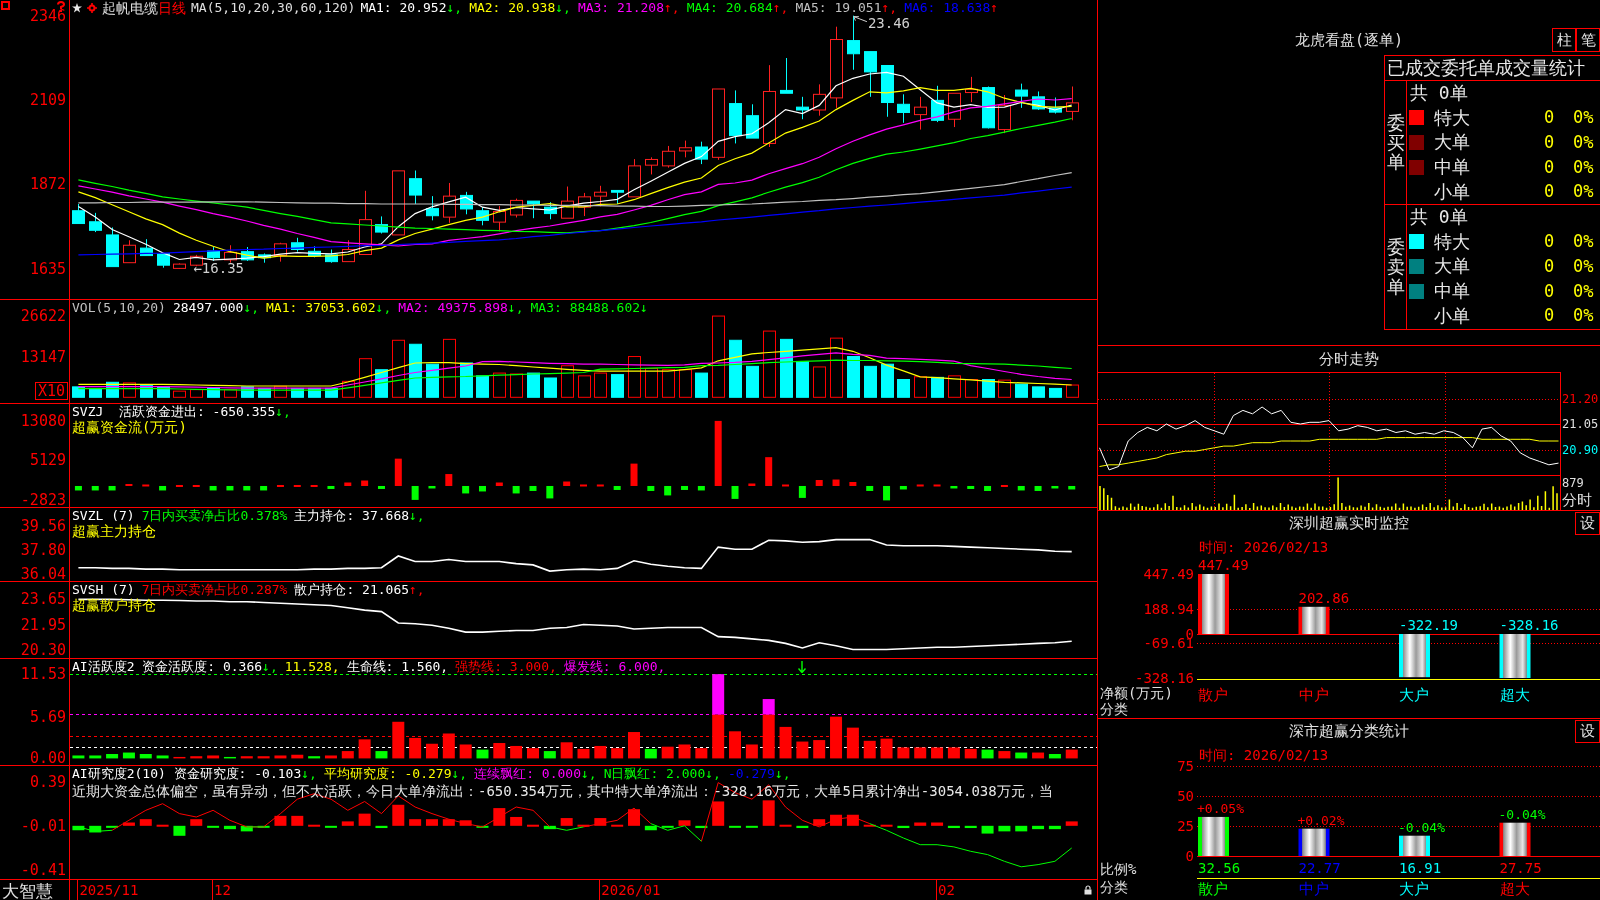 The width and height of the screenshot is (1600, 900). Describe the element at coordinates (1452, 191) in the screenshot. I see `order-size-label: 小单` at that location.